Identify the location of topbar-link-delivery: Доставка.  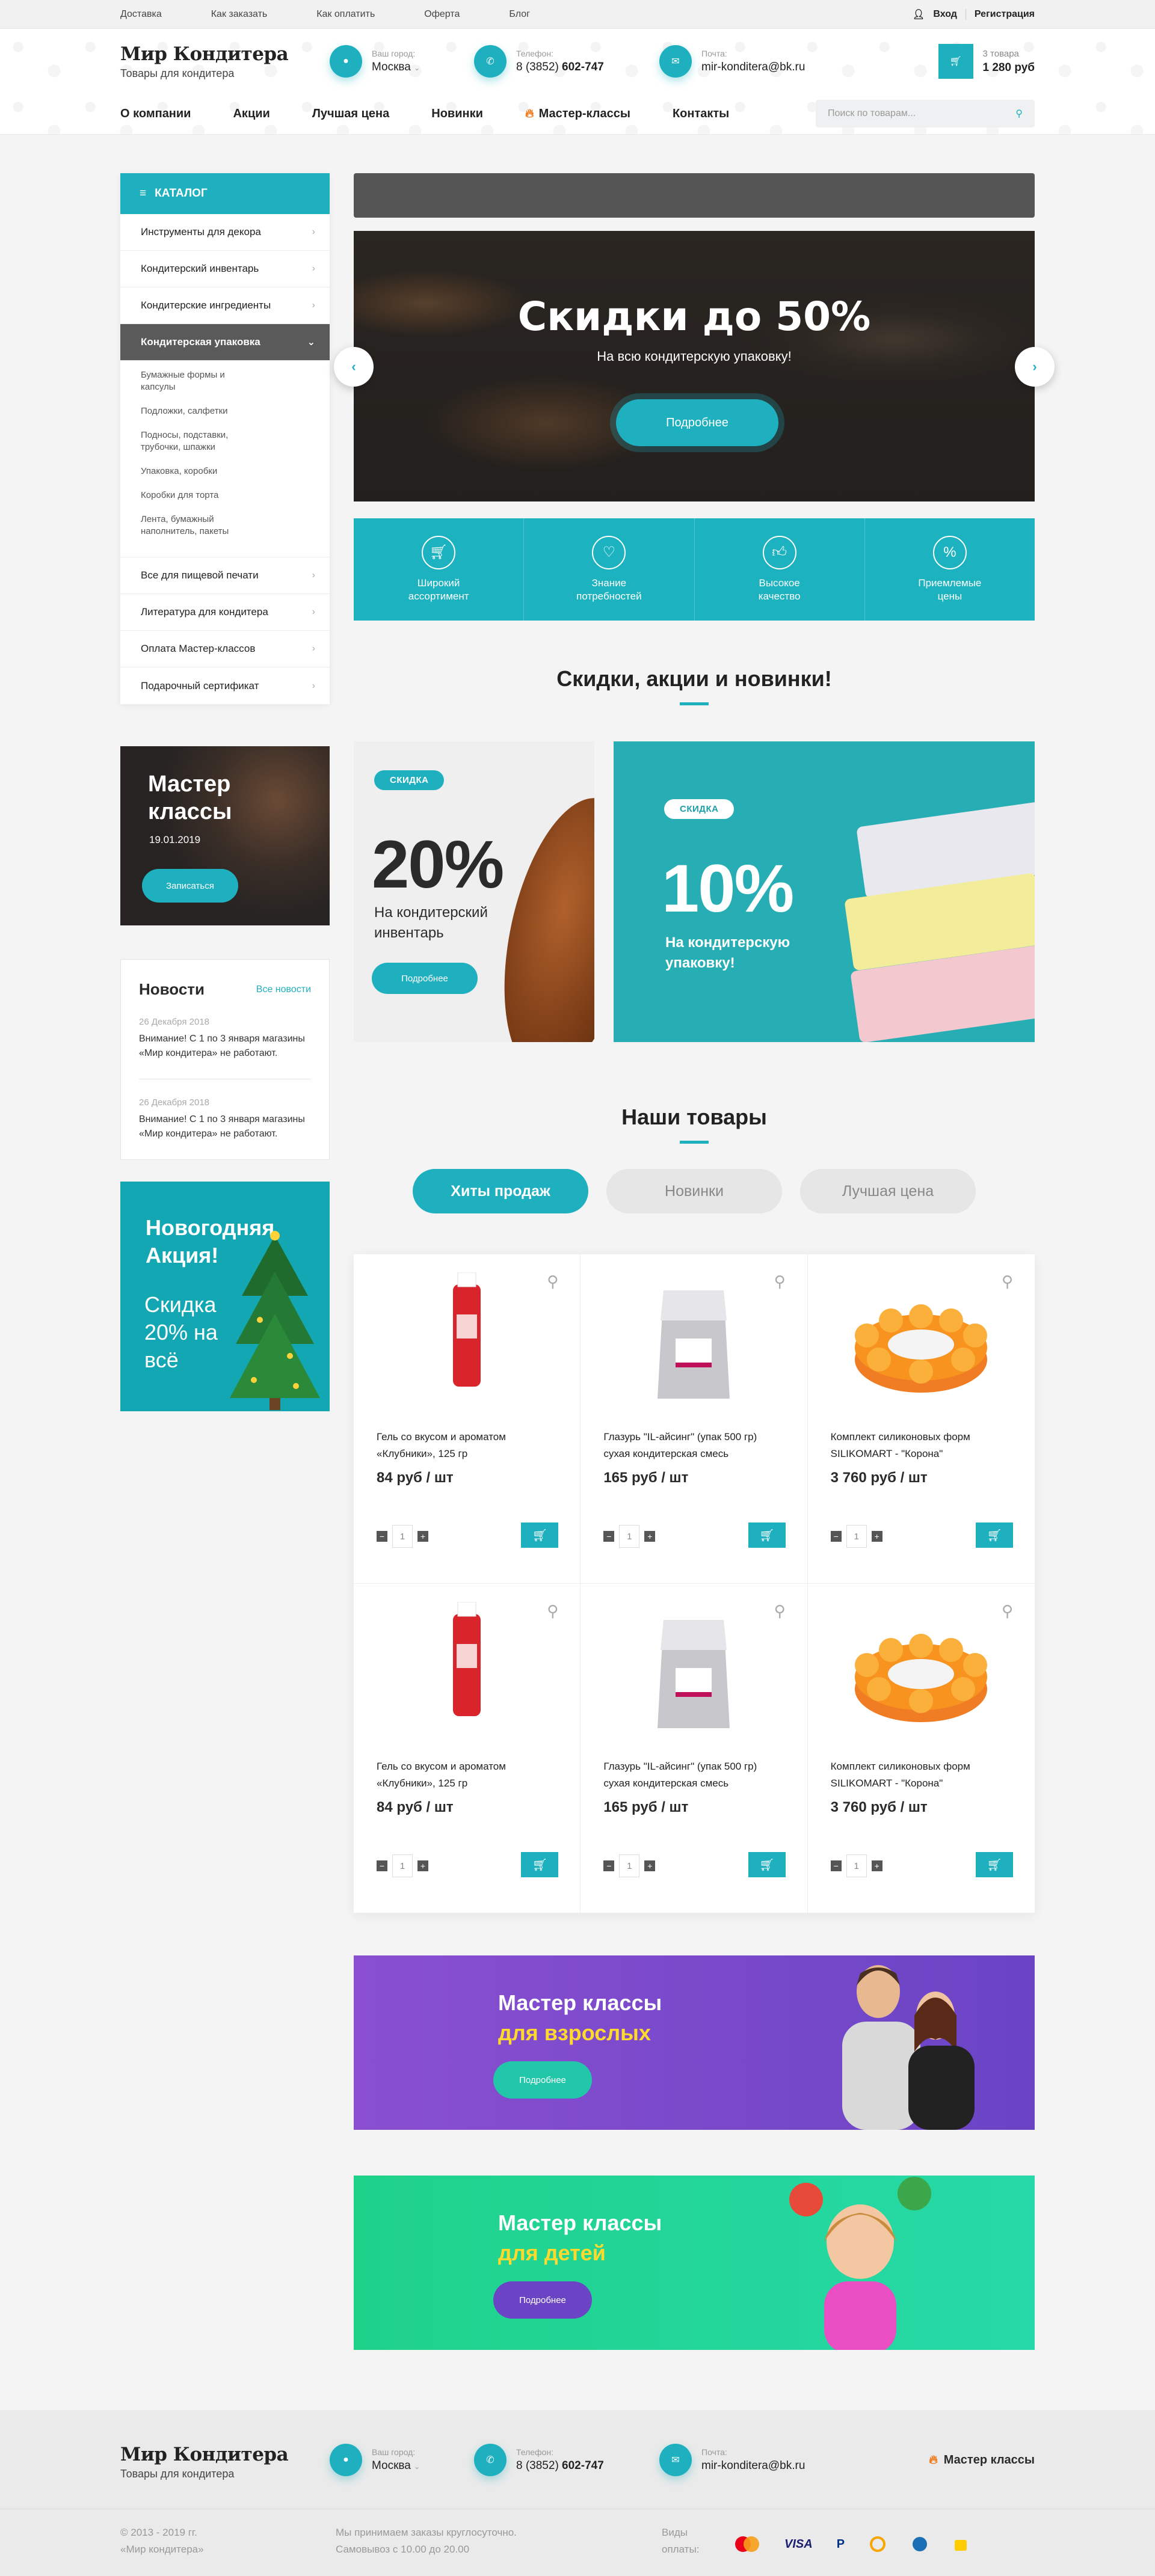
(141, 14).